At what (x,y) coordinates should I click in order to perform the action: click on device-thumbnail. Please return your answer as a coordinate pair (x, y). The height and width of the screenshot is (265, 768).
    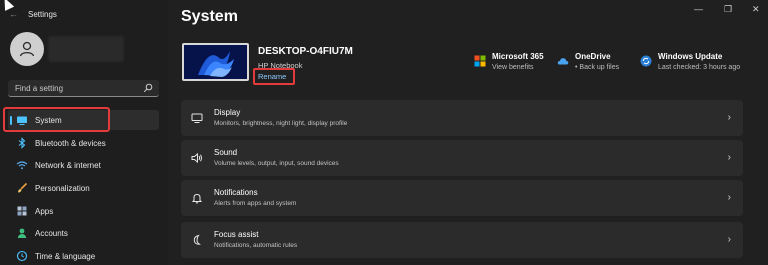
    Looking at the image, I should click on (215, 62).